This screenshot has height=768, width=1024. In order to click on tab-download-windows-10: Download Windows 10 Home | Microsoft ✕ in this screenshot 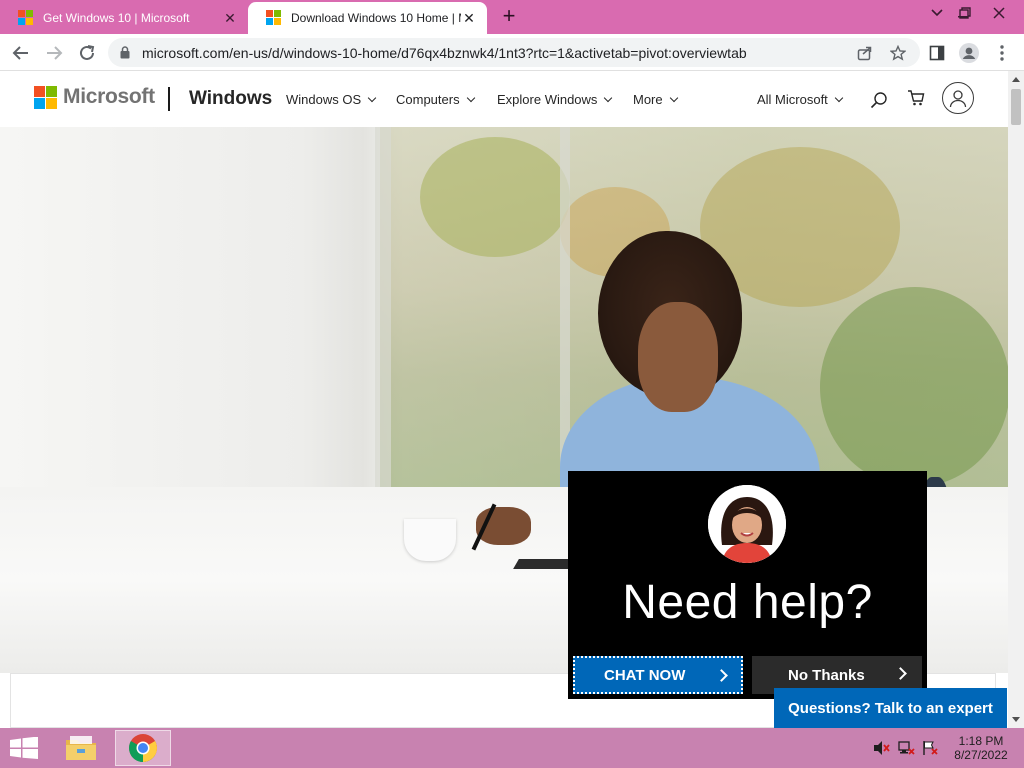, I will do `click(367, 18)`.